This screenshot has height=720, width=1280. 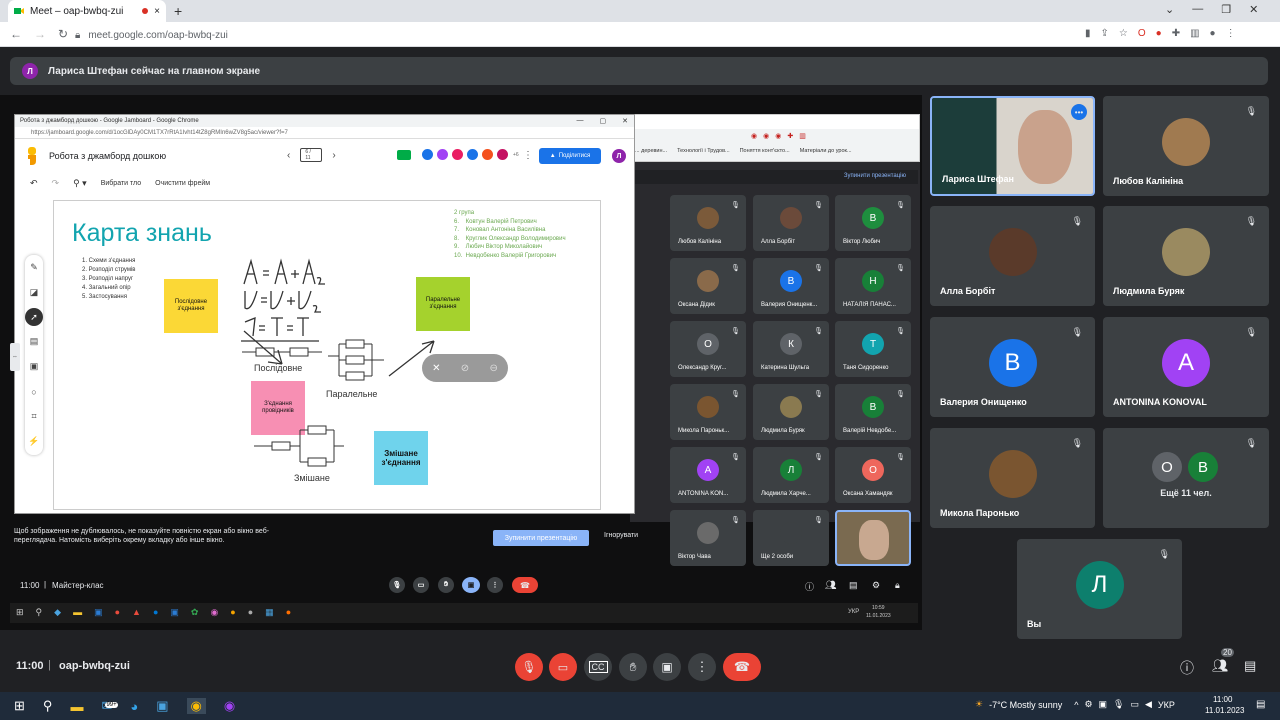 I want to click on puzzle-extensions-icon: ✚, so click(x=1176, y=33).